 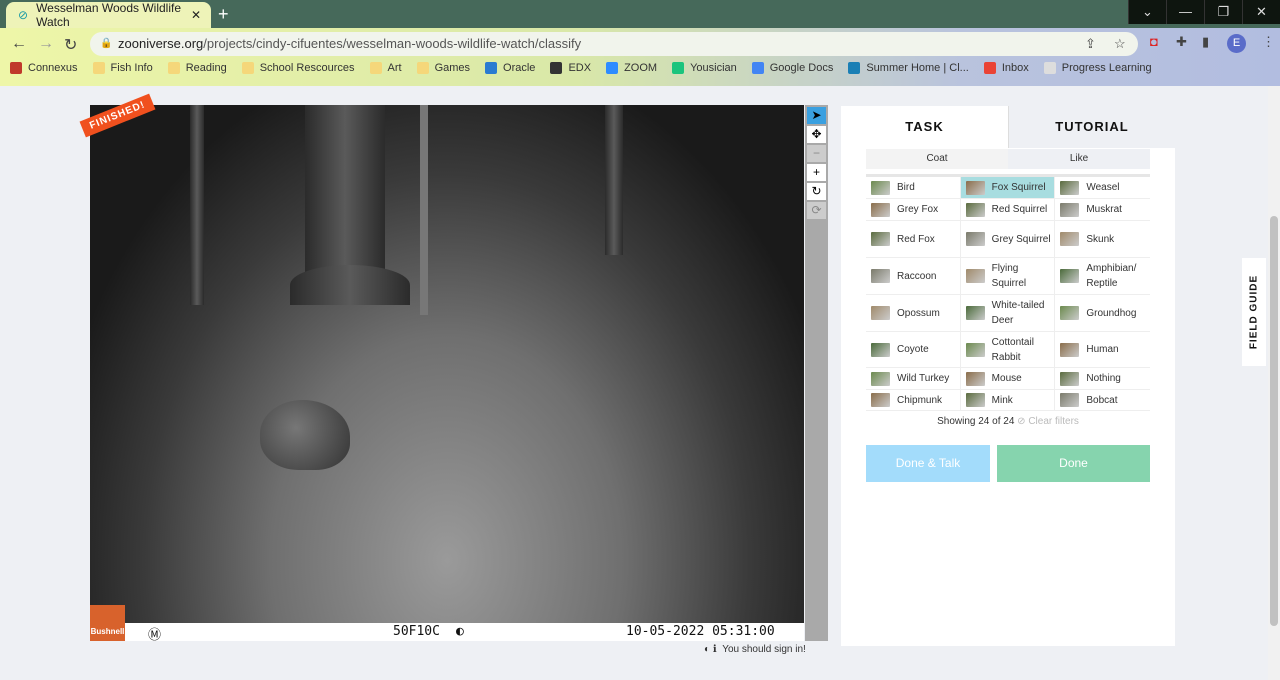 I want to click on pan-icon: ✥, so click(x=816, y=134).